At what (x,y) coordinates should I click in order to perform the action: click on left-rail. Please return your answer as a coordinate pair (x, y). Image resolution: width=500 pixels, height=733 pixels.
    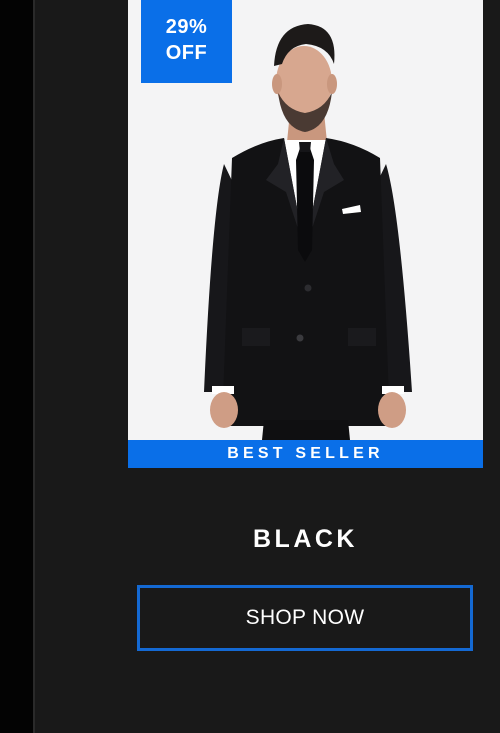
    Looking at the image, I should click on (16, 366).